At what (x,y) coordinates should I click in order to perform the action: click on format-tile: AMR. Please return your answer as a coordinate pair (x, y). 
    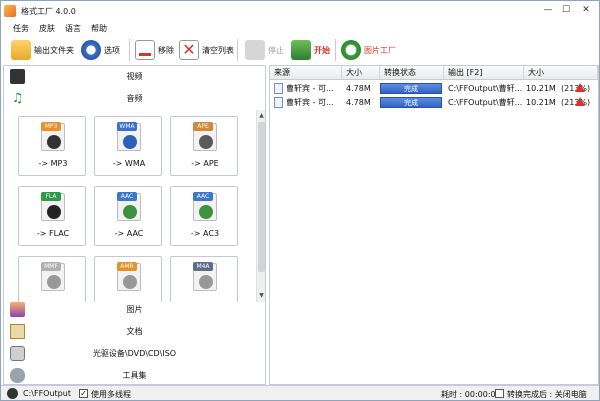
    Looking at the image, I should click on (128, 279).